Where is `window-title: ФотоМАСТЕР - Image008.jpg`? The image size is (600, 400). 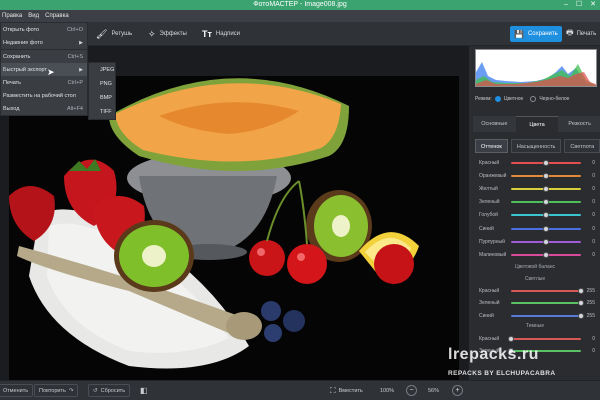
window-title: ФотоМАСТЕР - Image008.jpg is located at coordinates (300, 4).